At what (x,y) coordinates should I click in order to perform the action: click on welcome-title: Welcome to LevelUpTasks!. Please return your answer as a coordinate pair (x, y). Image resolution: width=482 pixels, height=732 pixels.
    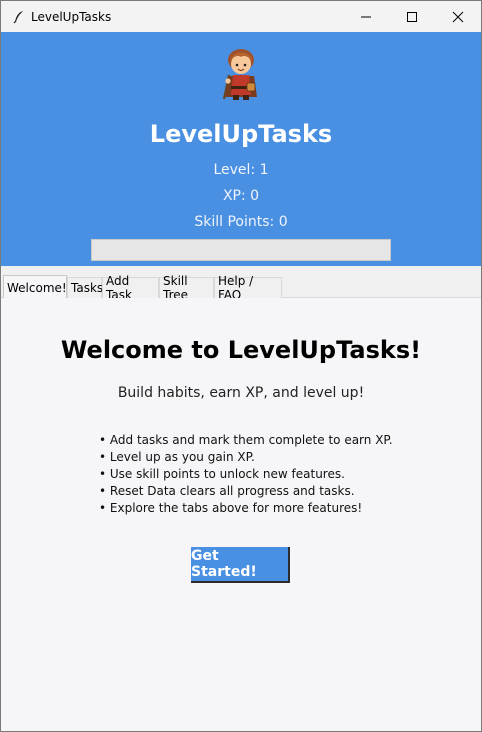
    Looking at the image, I should click on (241, 350).